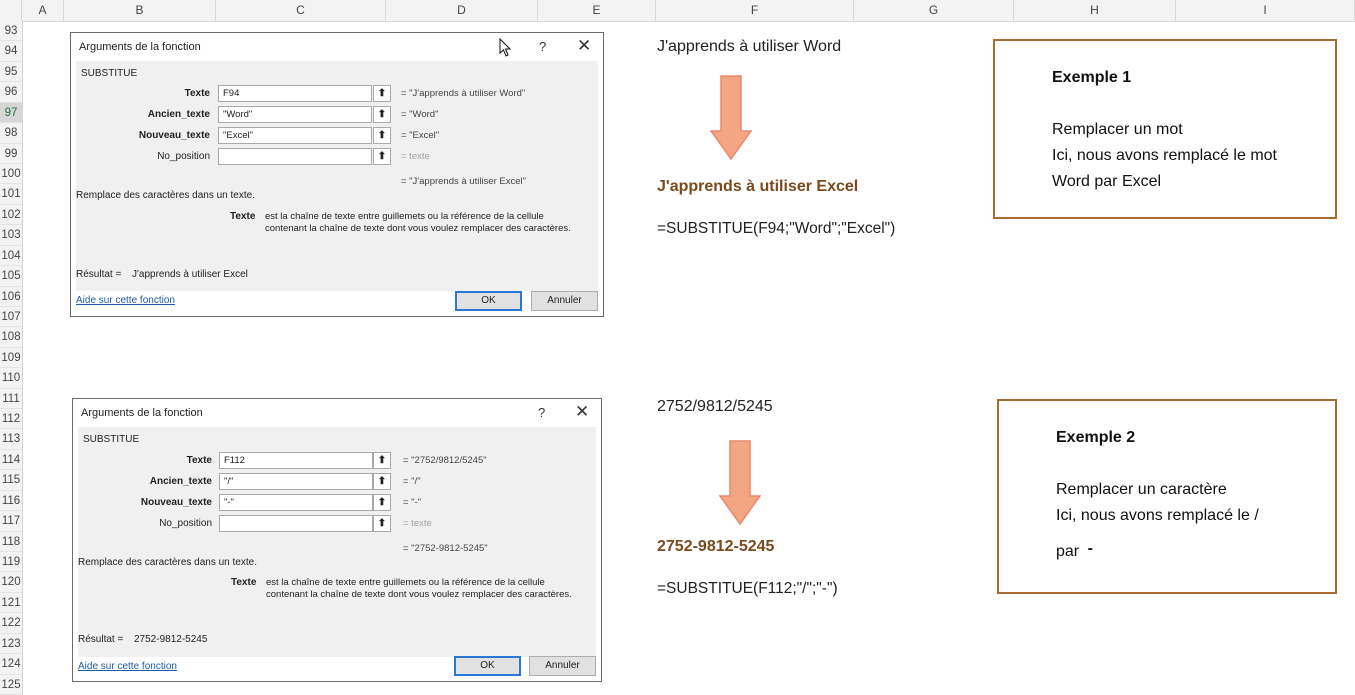 The image size is (1355, 695). I want to click on row-header-118: 118, so click(11, 542).